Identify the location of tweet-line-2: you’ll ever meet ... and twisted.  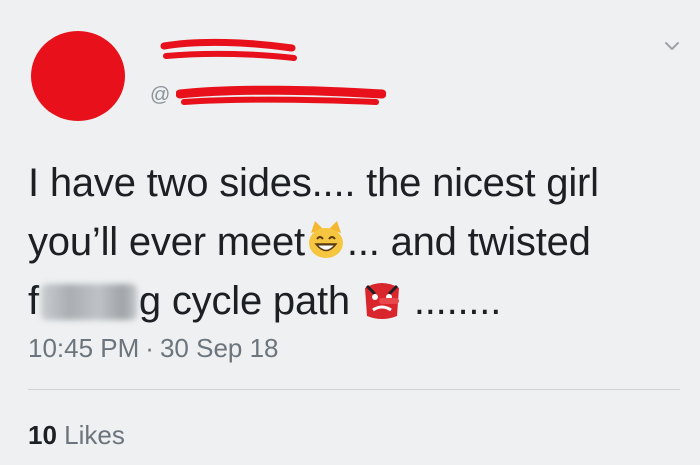
(348, 242).